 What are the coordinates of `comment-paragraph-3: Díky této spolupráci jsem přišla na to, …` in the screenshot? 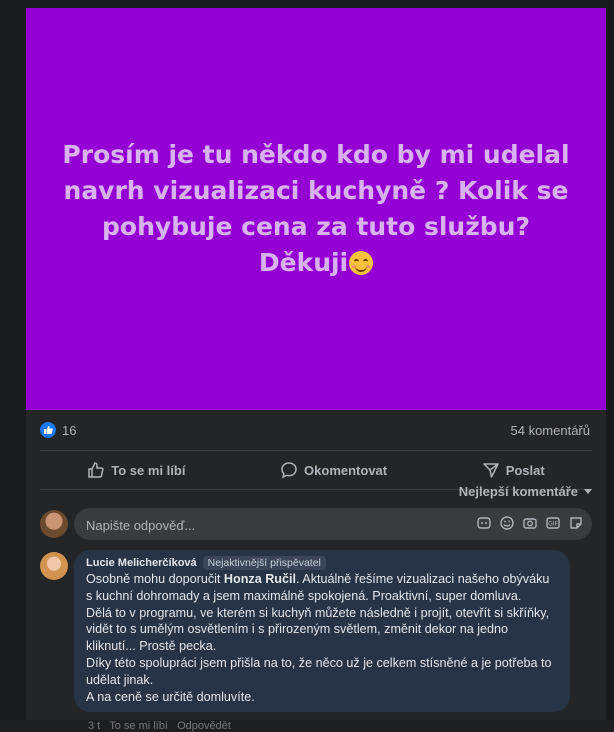 It's located at (319, 671).